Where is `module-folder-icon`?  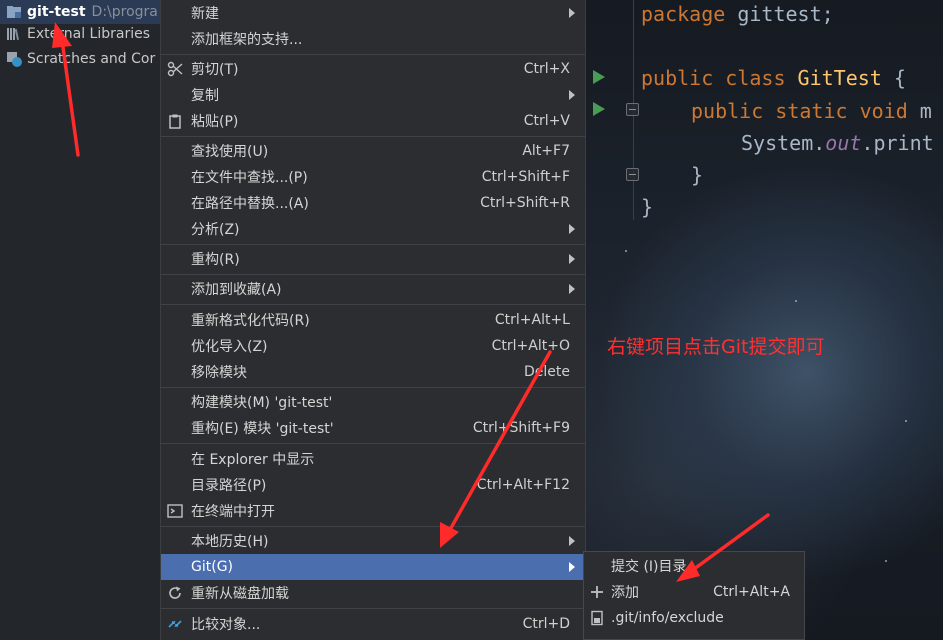
module-folder-icon is located at coordinates (14, 12).